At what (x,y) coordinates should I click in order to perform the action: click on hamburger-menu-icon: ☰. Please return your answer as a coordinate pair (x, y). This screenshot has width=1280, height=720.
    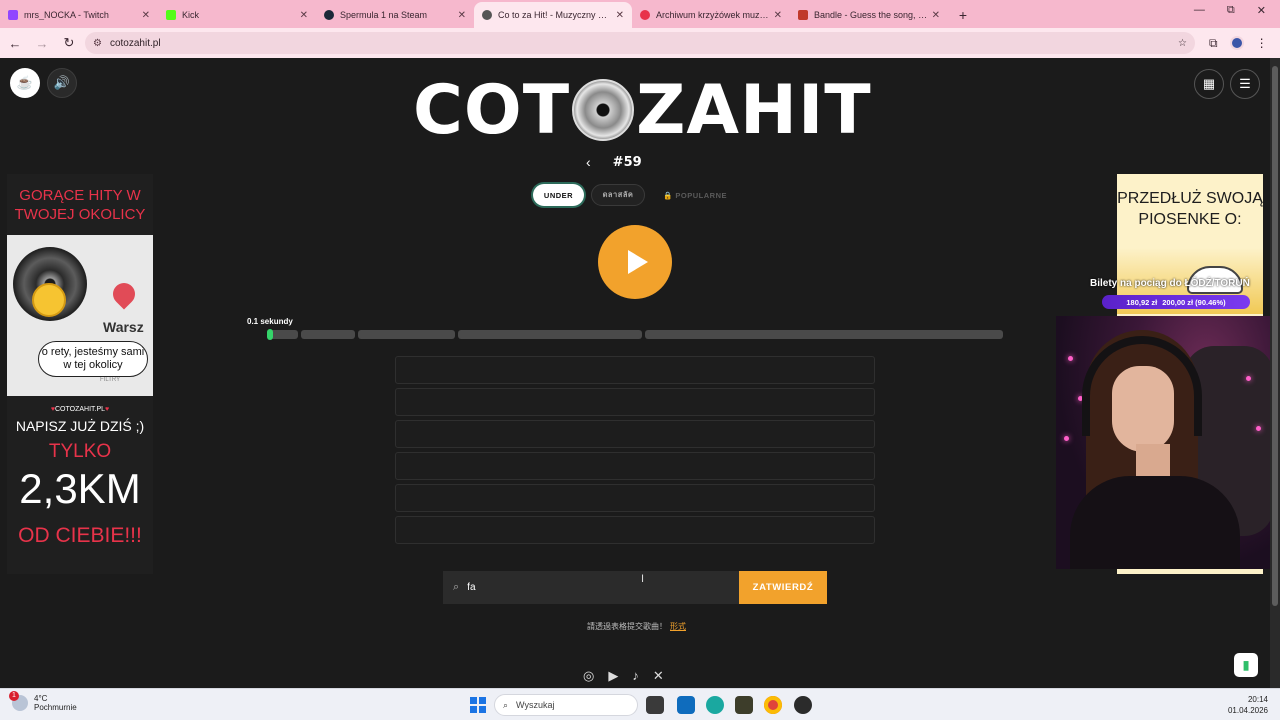
    Looking at the image, I should click on (1245, 84).